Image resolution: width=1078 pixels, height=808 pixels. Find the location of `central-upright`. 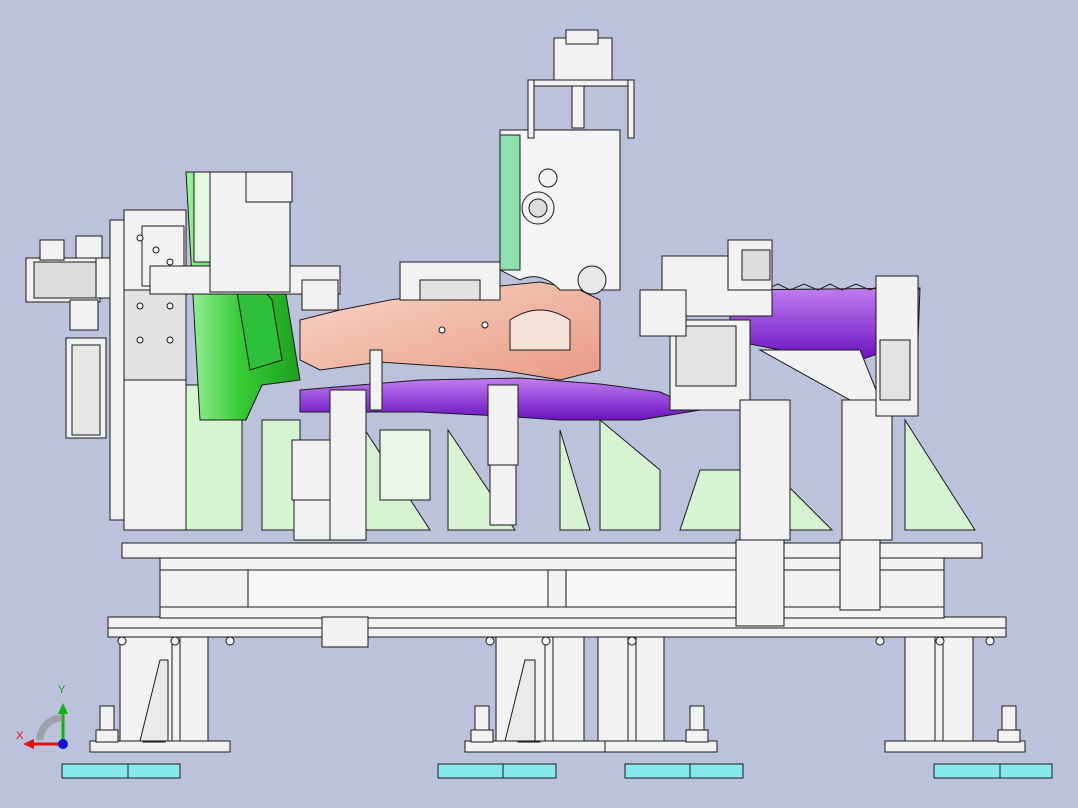

central-upright is located at coordinates (567, 162).